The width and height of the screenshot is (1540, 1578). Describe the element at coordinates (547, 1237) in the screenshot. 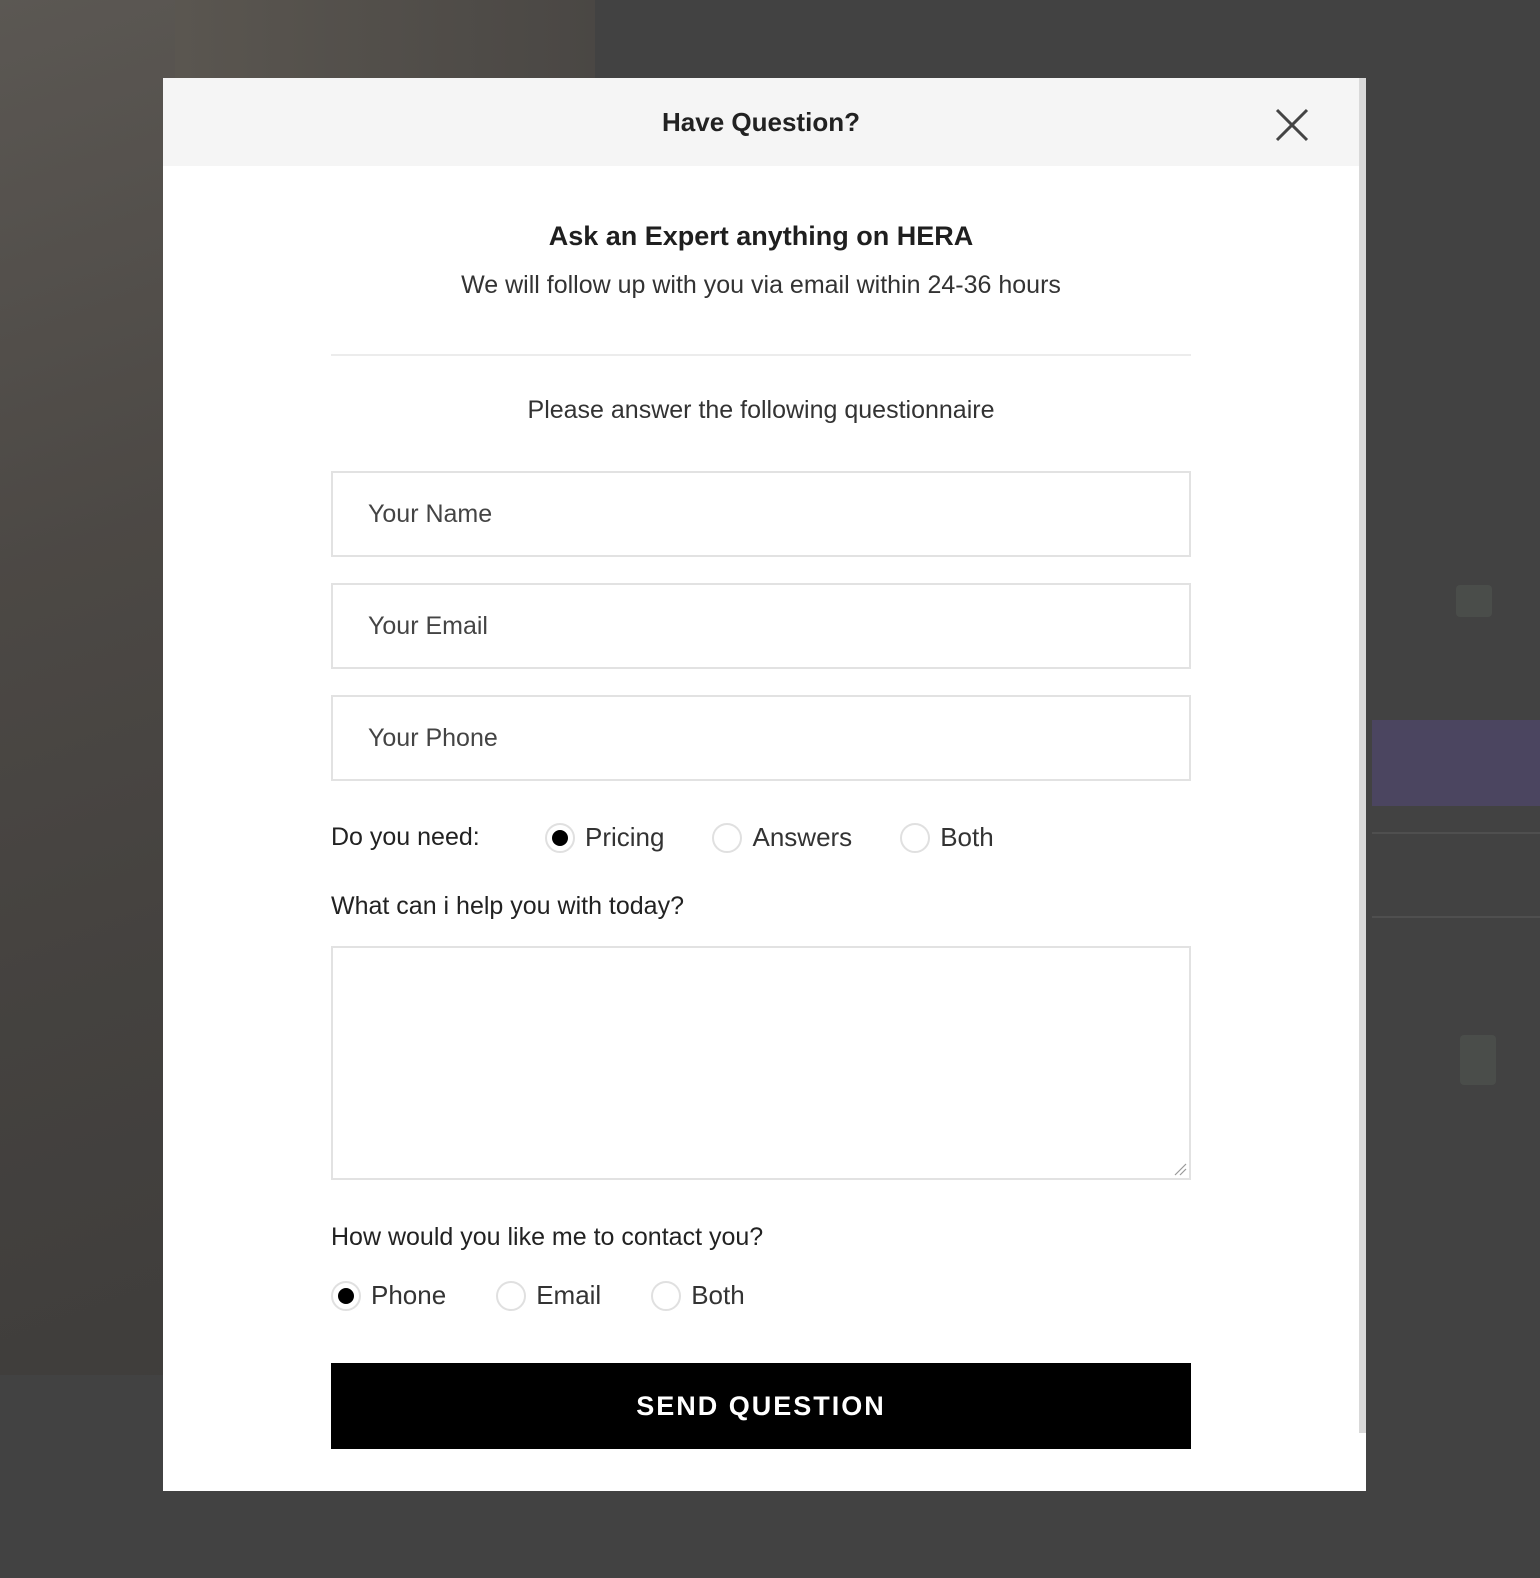

I see `contact-label: How would you like me to contact you?` at that location.